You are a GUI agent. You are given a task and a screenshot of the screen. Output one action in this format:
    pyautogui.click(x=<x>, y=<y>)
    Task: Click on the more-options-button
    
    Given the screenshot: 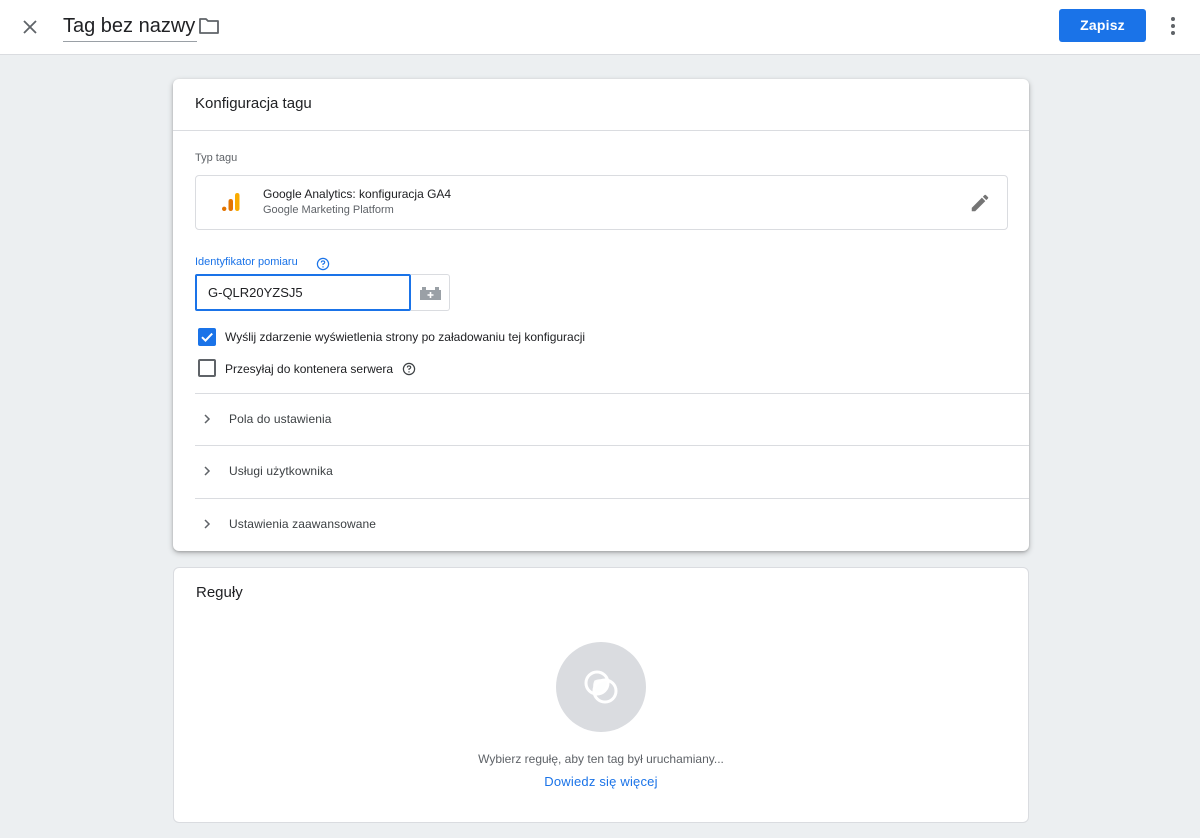 What is the action you would take?
    pyautogui.click(x=1173, y=26)
    